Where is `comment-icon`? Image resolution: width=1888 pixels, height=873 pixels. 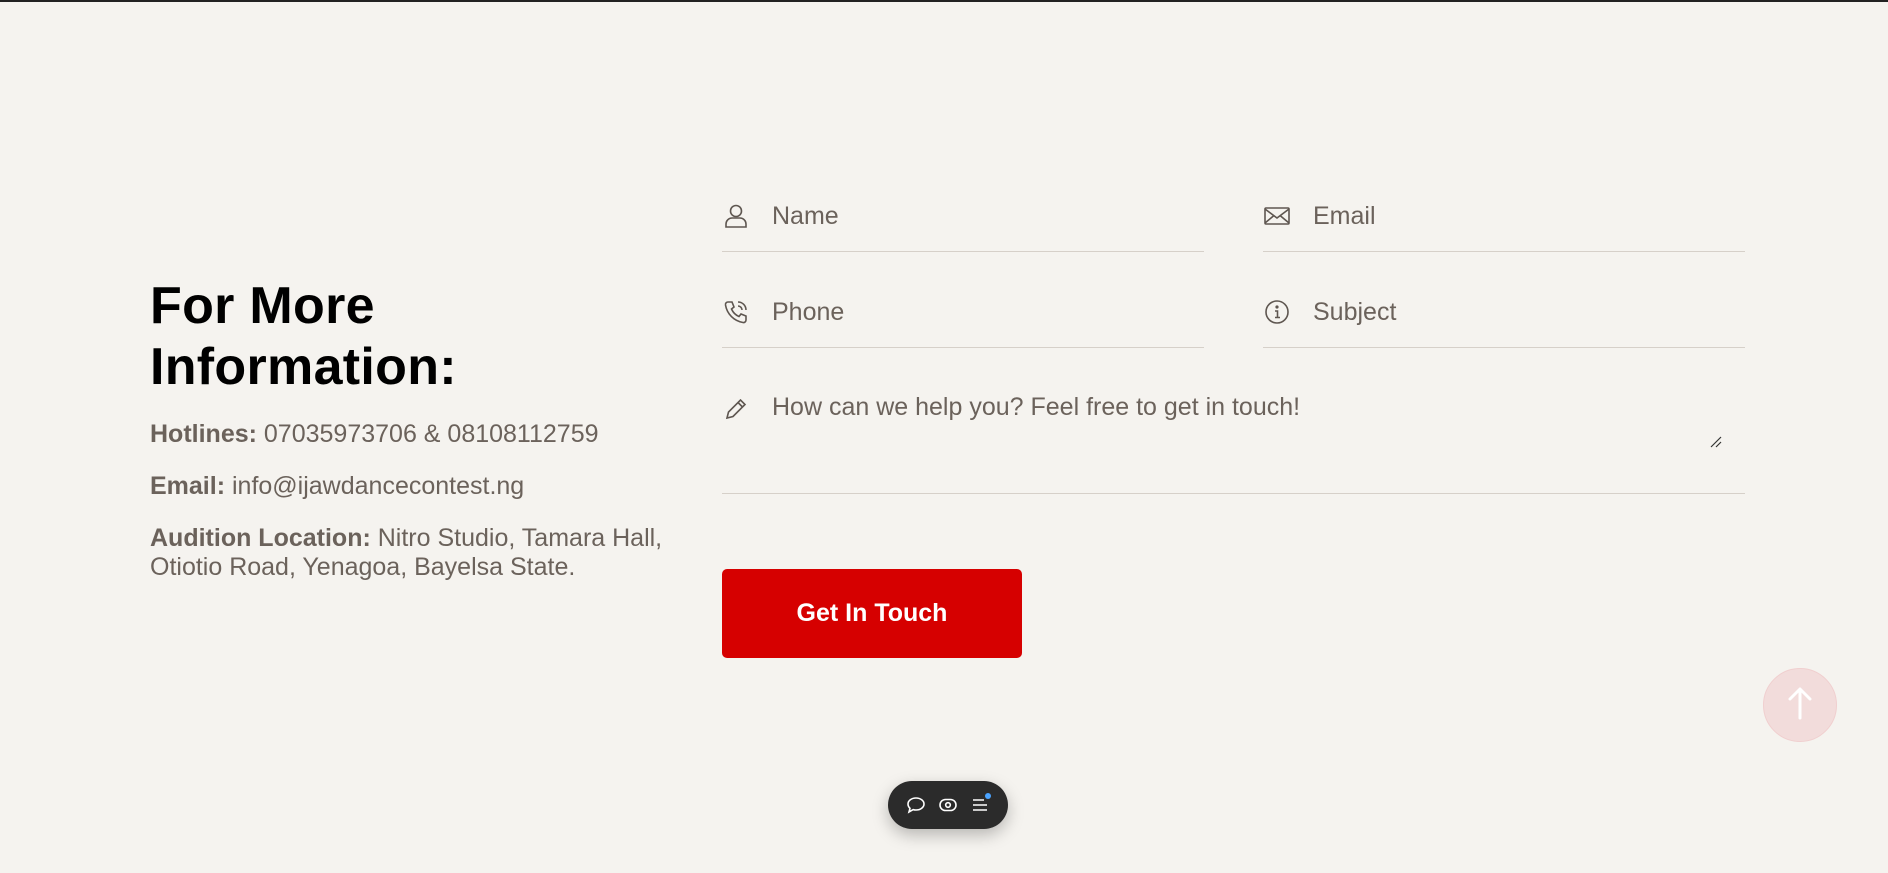 comment-icon is located at coordinates (916, 805).